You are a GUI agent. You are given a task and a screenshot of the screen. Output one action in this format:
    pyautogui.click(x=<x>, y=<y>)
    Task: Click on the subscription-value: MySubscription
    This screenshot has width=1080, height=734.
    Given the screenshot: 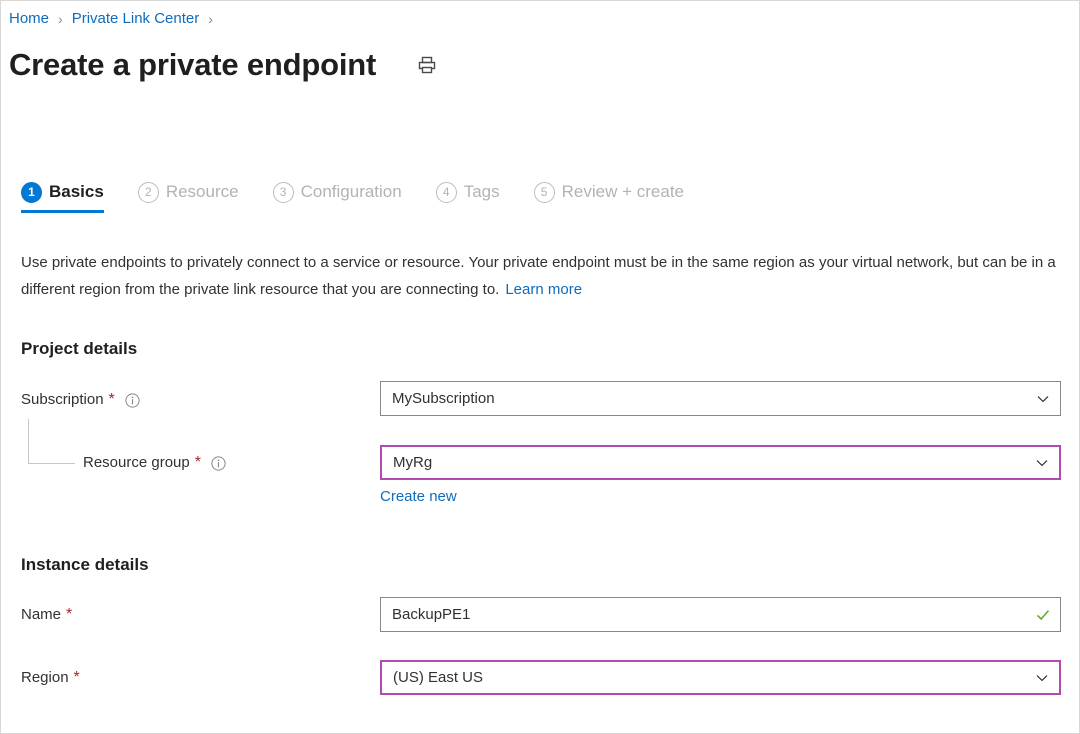 What is the action you would take?
    pyautogui.click(x=443, y=398)
    